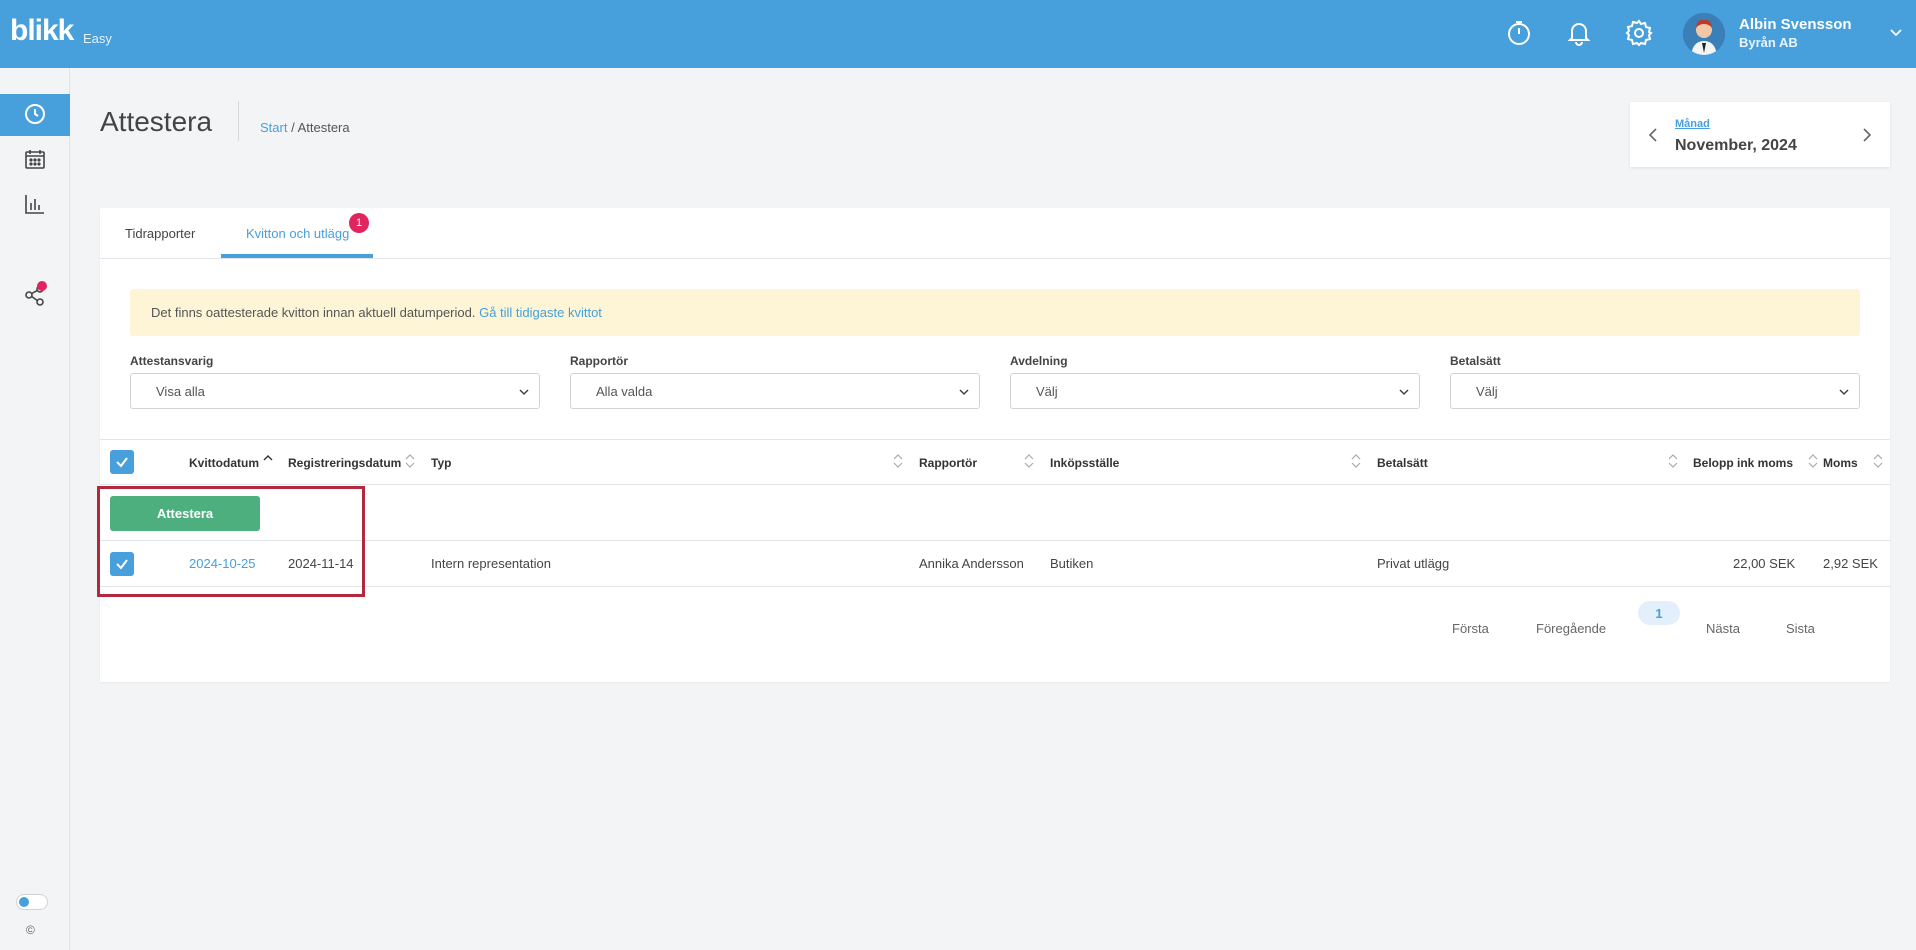 The image size is (1916, 950). I want to click on filter-label-rapportor: Rapportör, so click(599, 361).